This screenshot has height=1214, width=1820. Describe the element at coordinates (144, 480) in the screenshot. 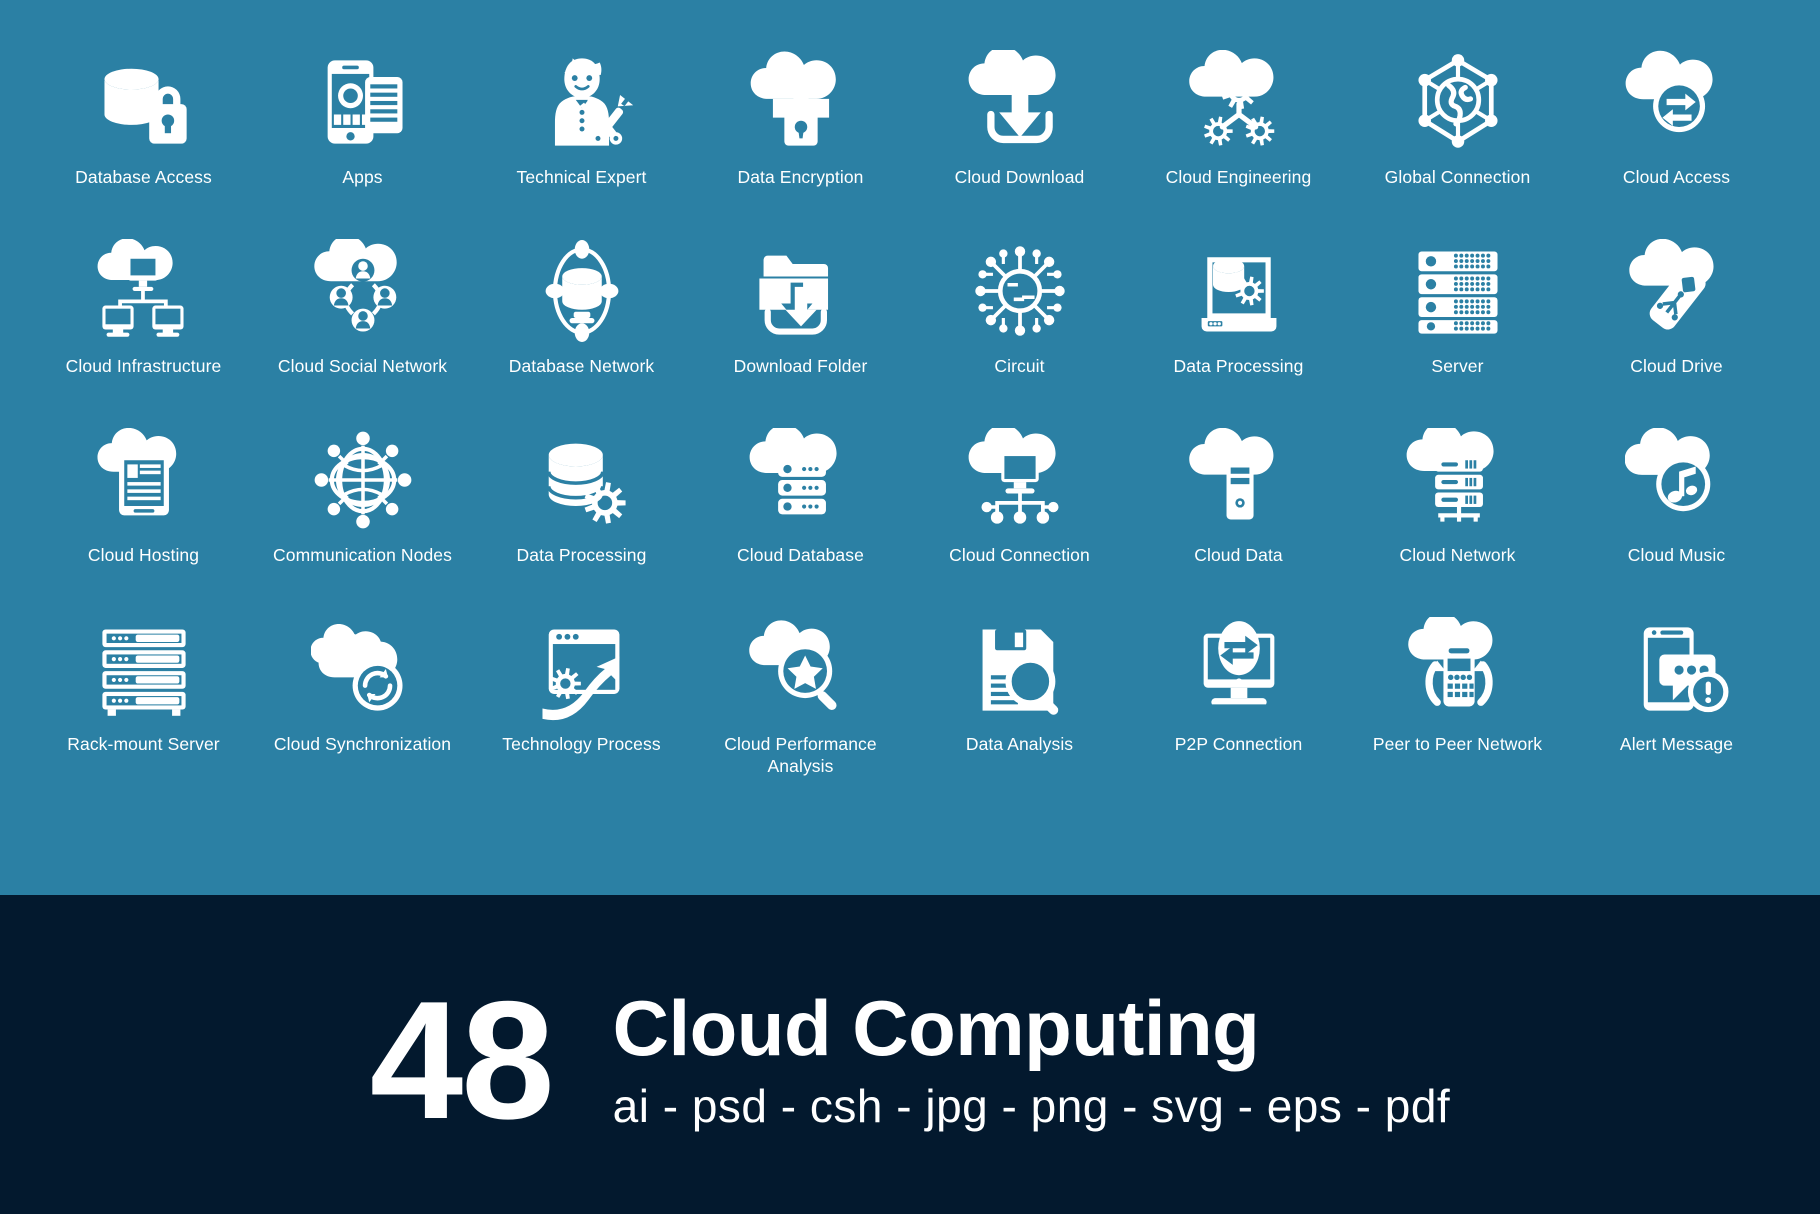

I see `cloud-tablet-page-icon` at that location.